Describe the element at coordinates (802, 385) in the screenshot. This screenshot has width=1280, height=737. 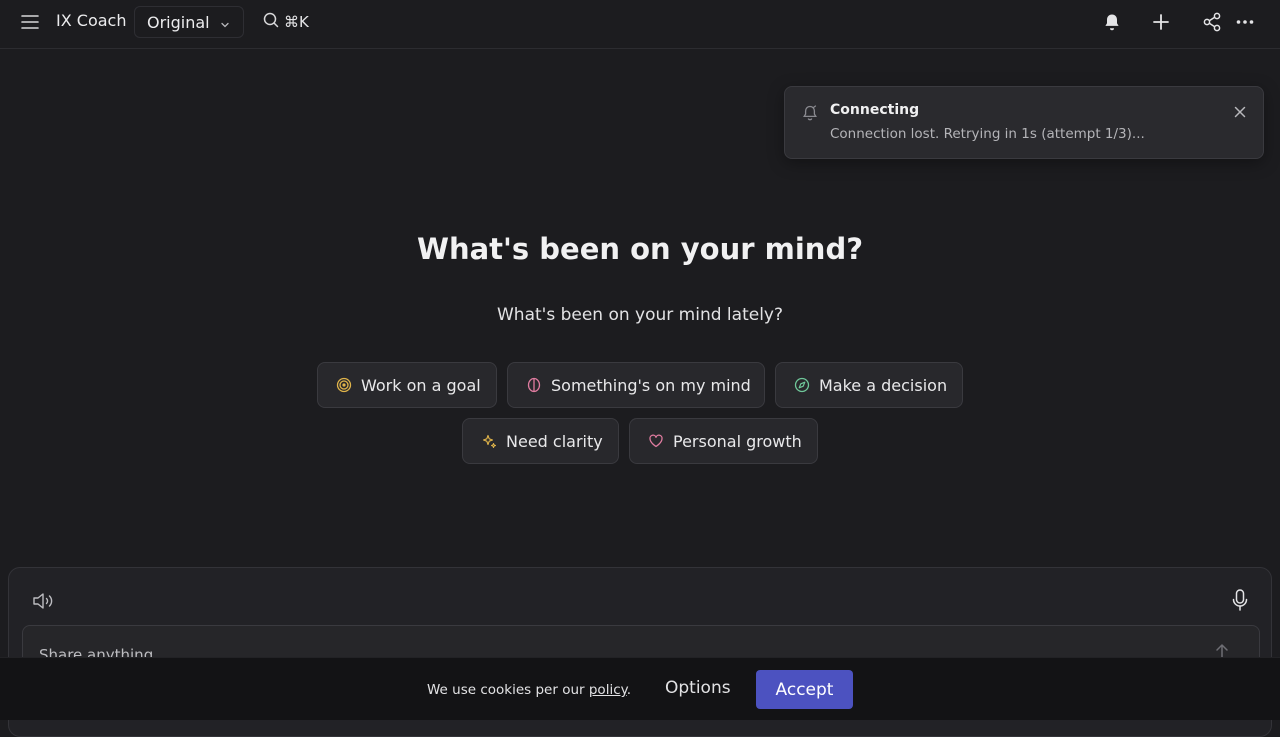
I see `compass-icon` at that location.